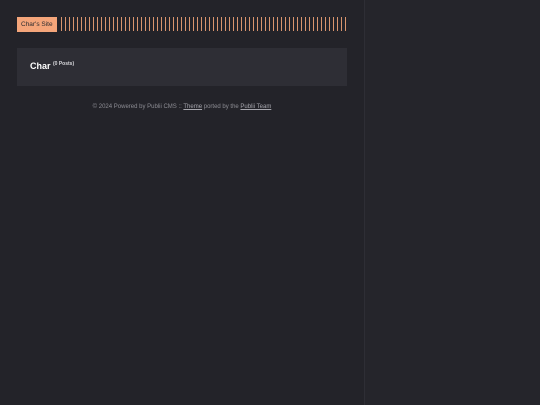  I want to click on author-name: Char, so click(40, 66).